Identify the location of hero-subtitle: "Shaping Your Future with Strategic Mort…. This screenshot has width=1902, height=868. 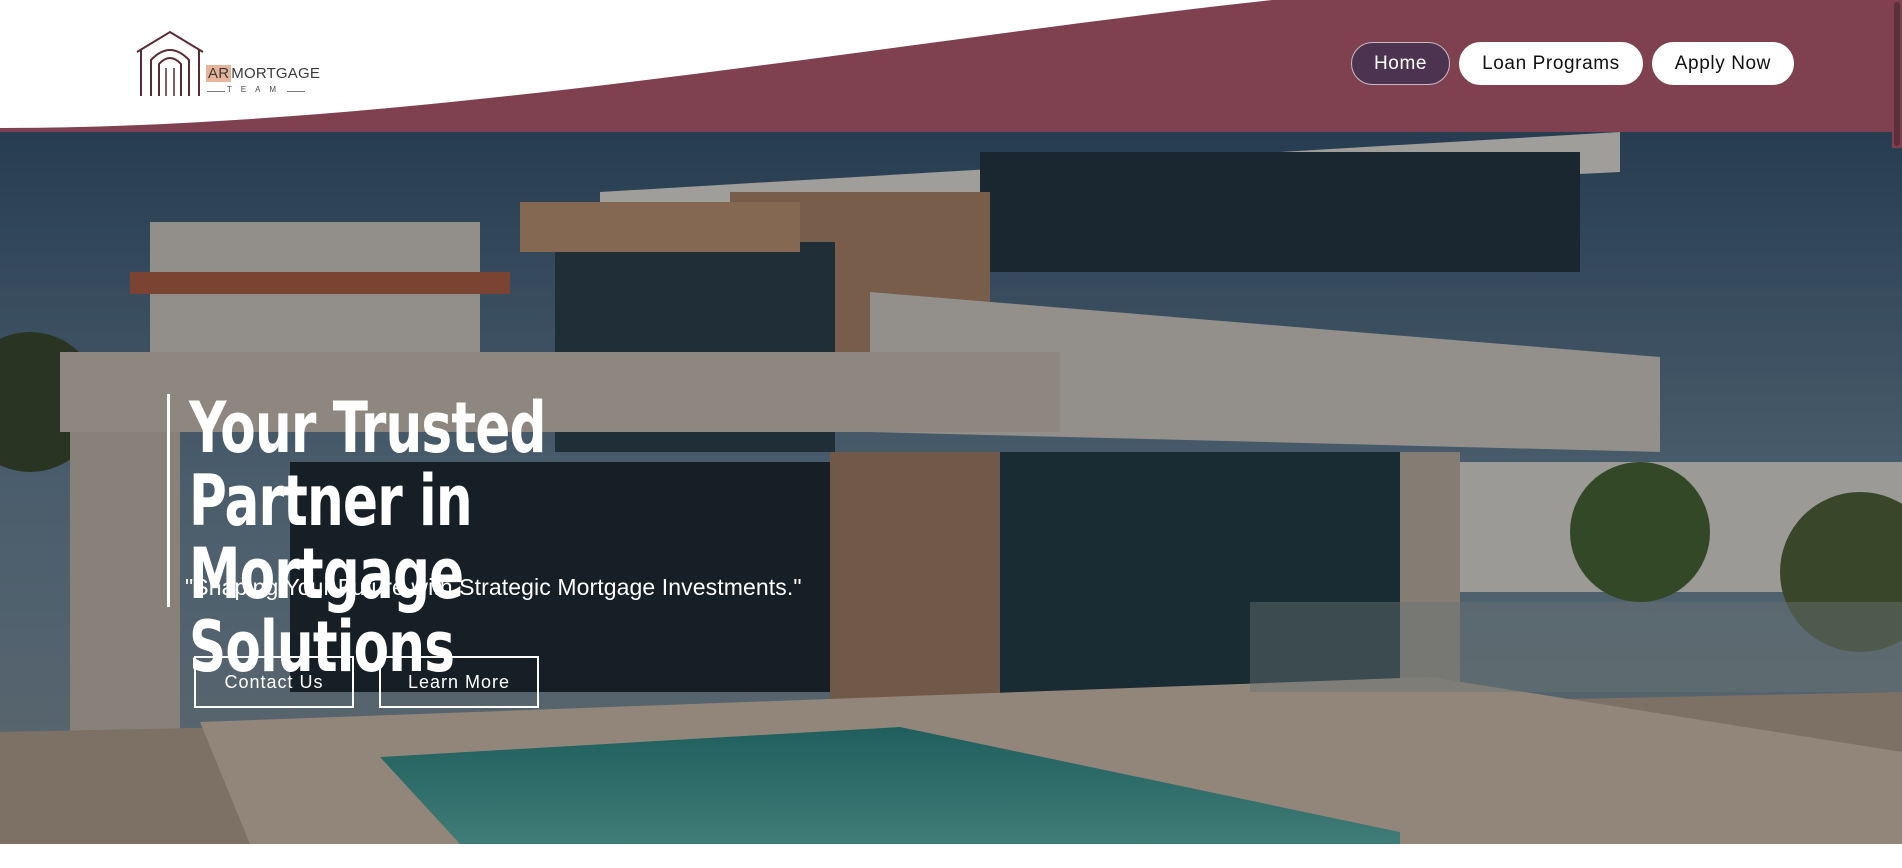
(493, 587).